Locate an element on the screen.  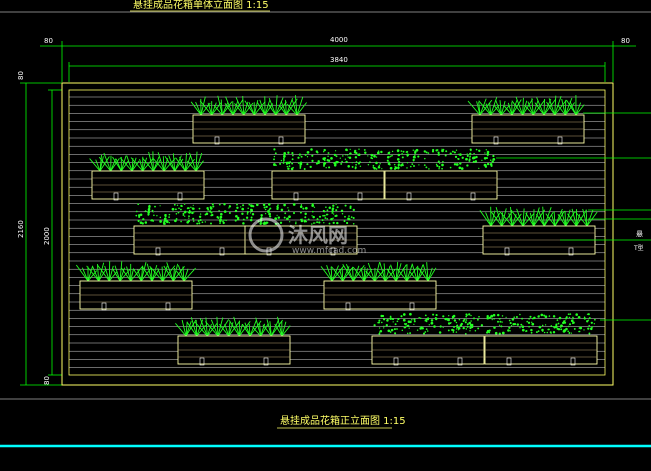
vertical-dimensions is located at coordinates (41, 234).